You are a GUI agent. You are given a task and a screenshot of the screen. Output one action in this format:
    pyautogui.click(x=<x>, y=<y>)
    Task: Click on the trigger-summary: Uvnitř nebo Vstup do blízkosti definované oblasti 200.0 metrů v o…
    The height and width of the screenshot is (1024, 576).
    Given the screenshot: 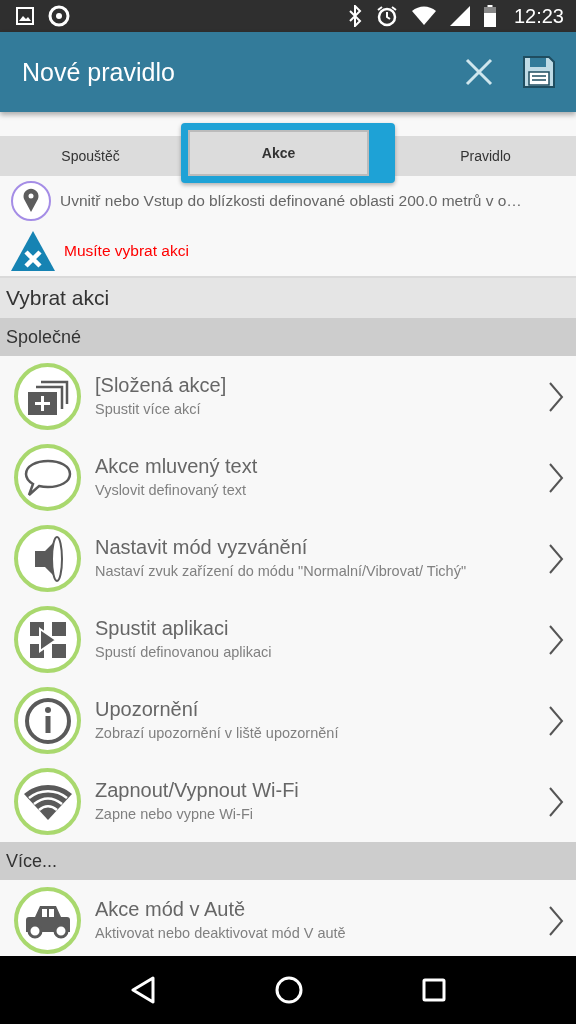 What is the action you would take?
    pyautogui.click(x=291, y=201)
    